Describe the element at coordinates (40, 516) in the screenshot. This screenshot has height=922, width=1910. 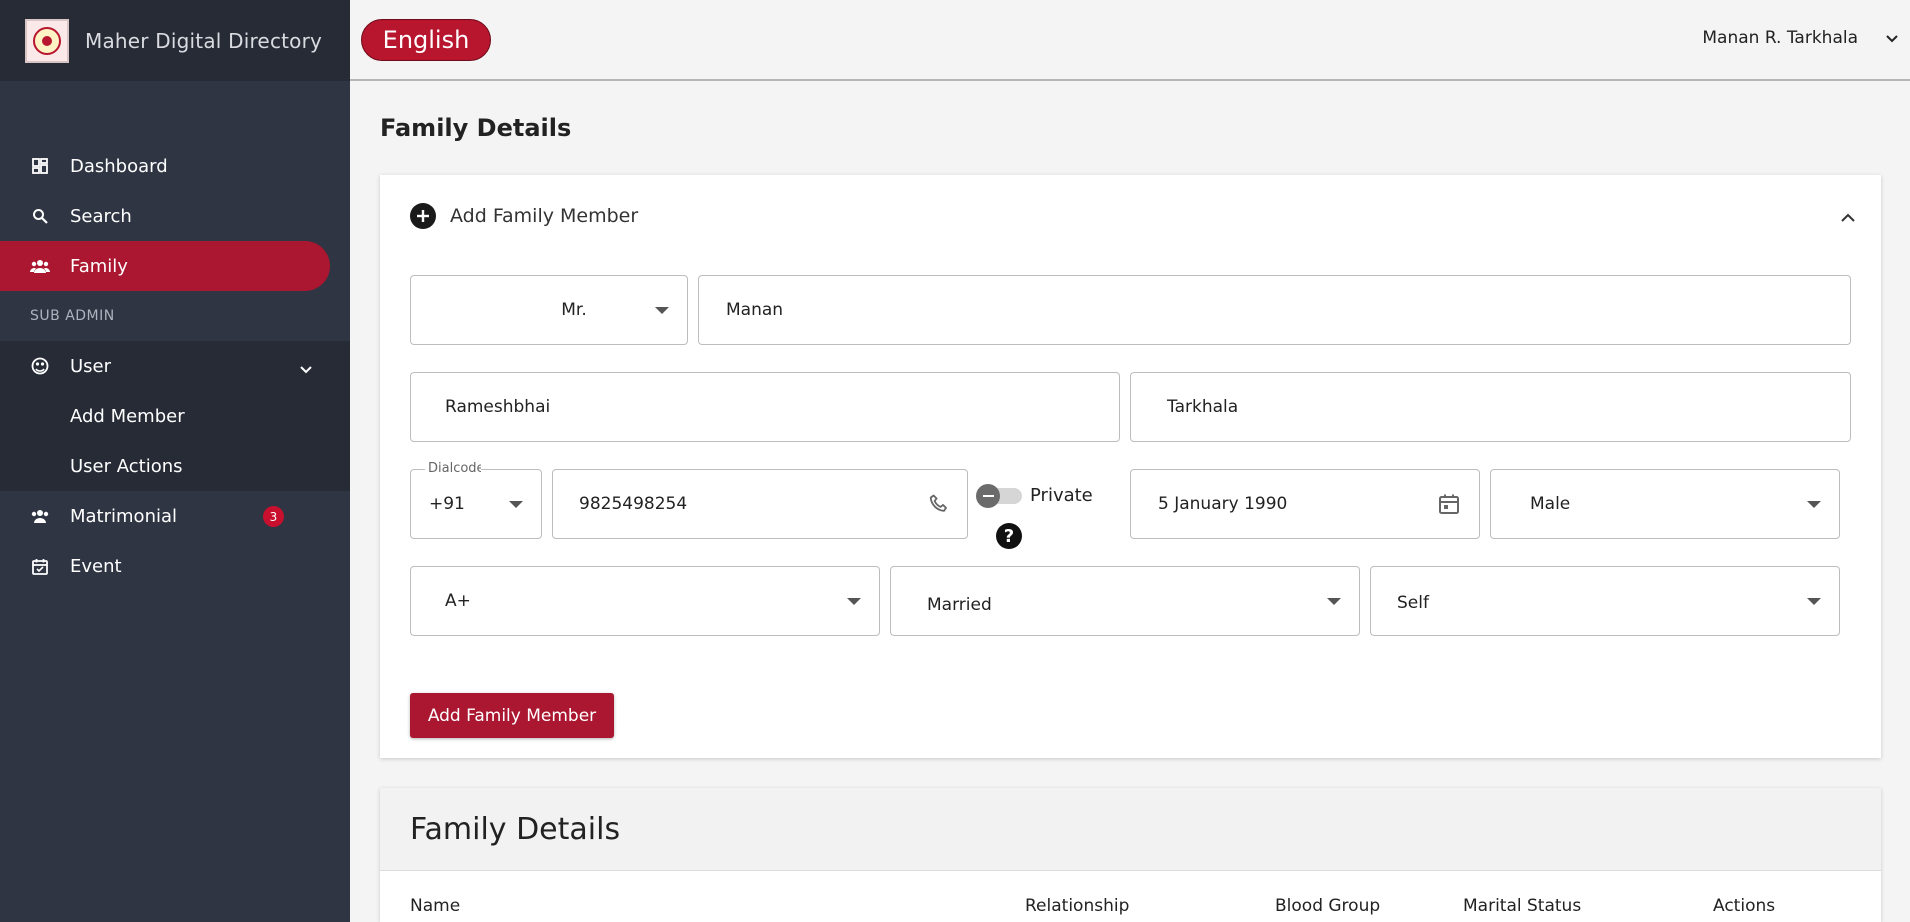
I see `matrimonial-icon` at that location.